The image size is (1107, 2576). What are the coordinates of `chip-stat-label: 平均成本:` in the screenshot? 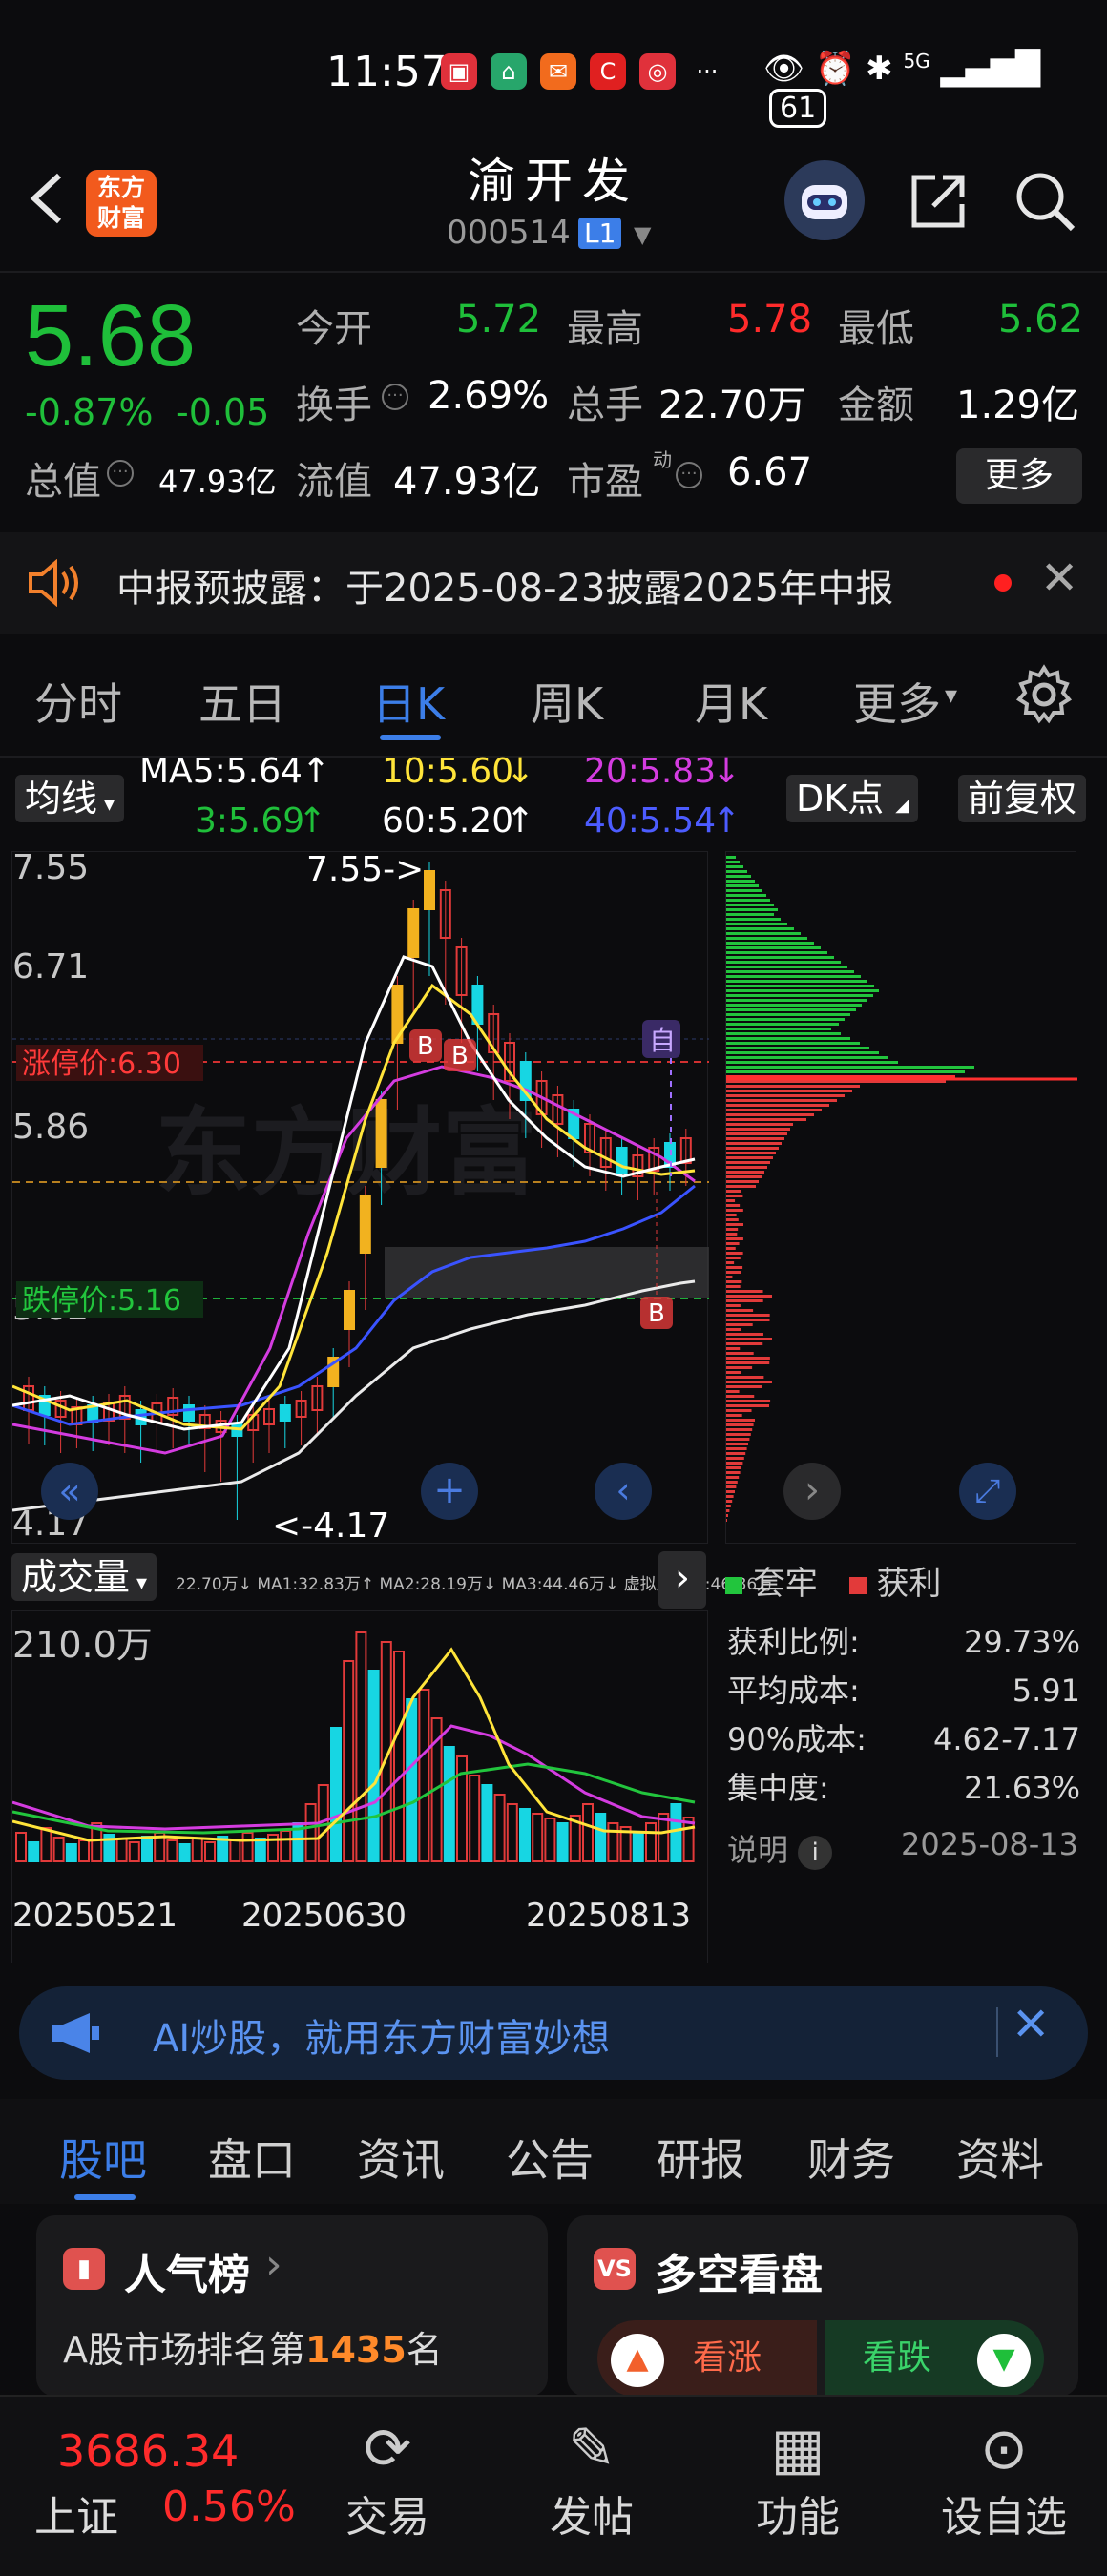 It's located at (794, 1690).